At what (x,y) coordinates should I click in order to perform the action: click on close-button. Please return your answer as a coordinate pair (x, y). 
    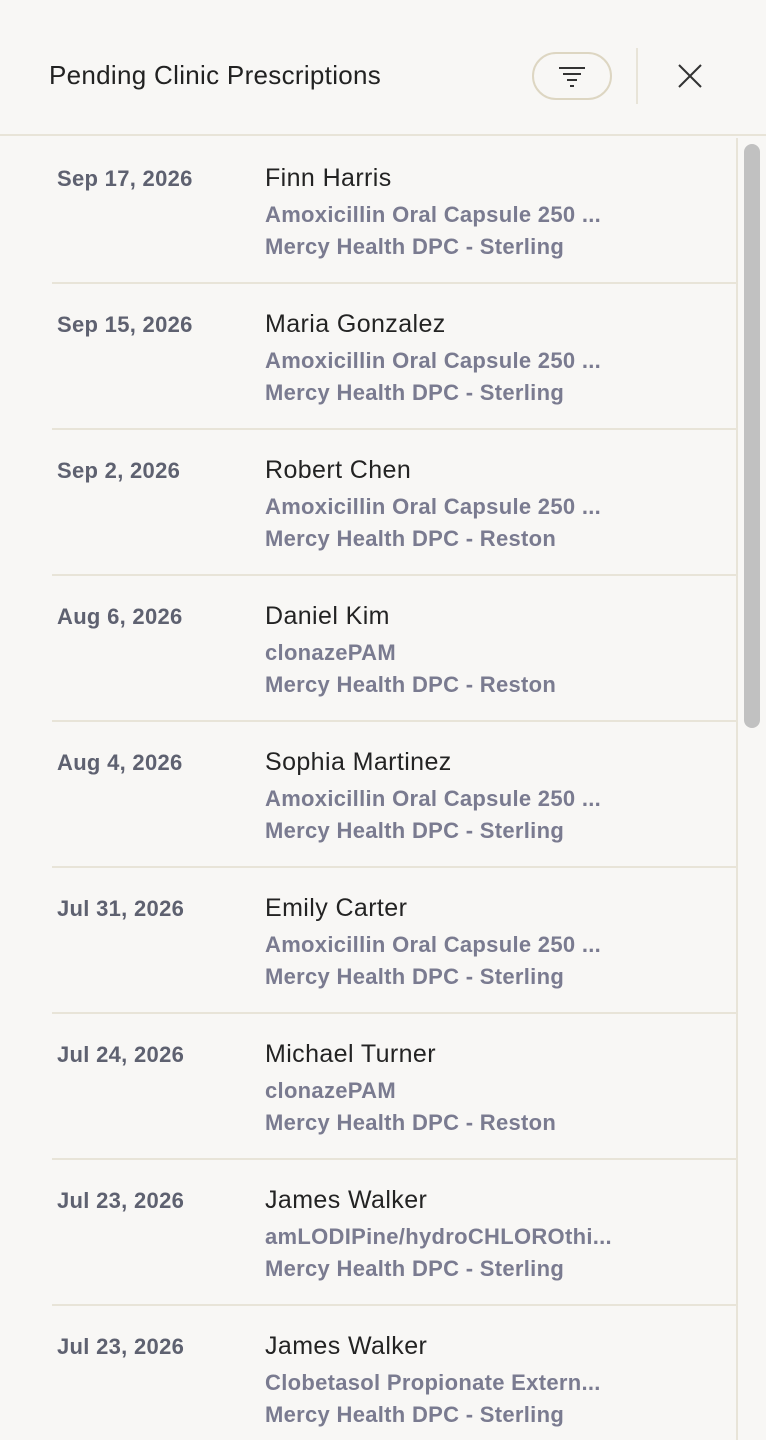
    Looking at the image, I should click on (690, 76).